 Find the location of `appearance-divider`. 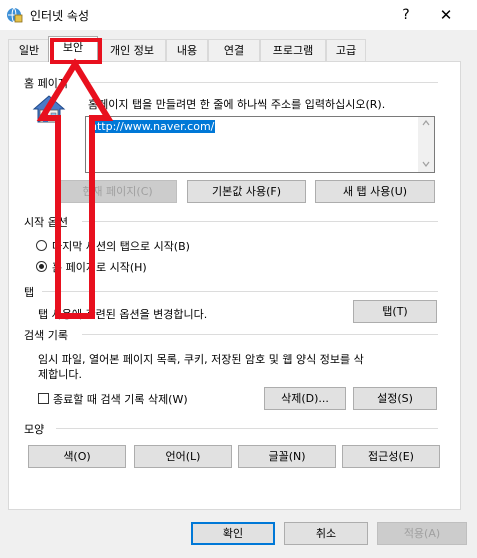

appearance-divider is located at coordinates (247, 428).